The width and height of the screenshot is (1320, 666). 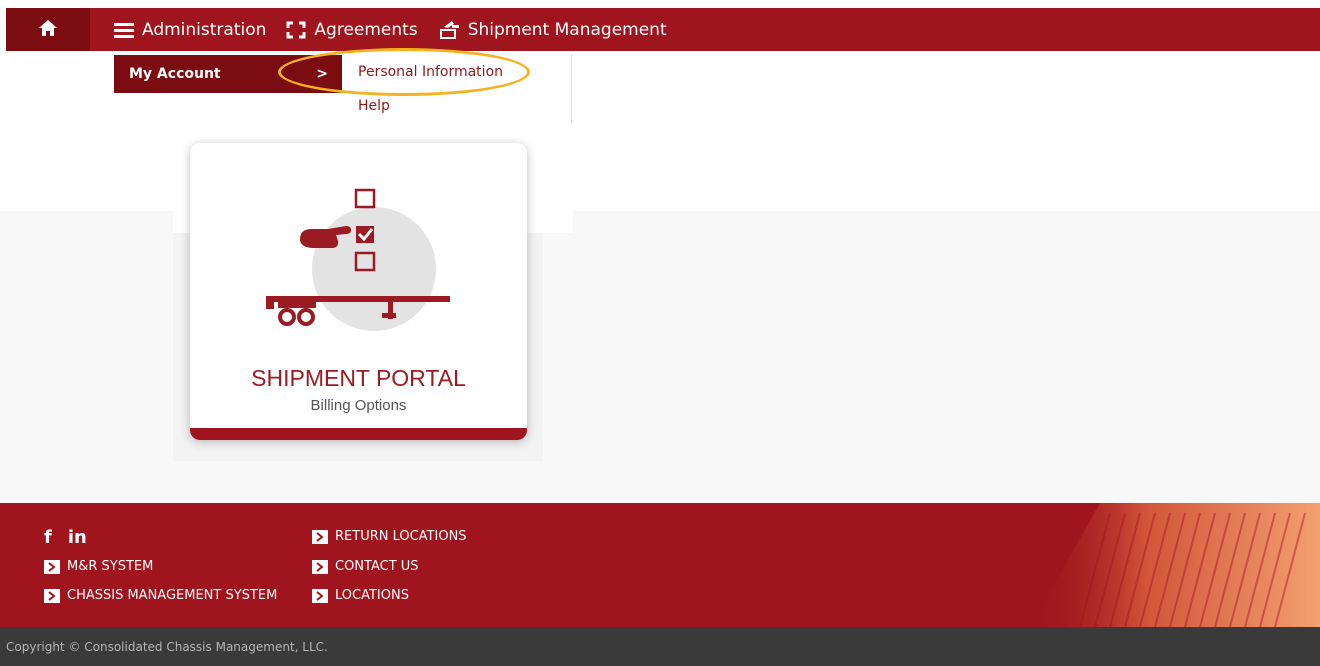 What do you see at coordinates (1175, 565) in the screenshot?
I see `shipping-containers-image` at bounding box center [1175, 565].